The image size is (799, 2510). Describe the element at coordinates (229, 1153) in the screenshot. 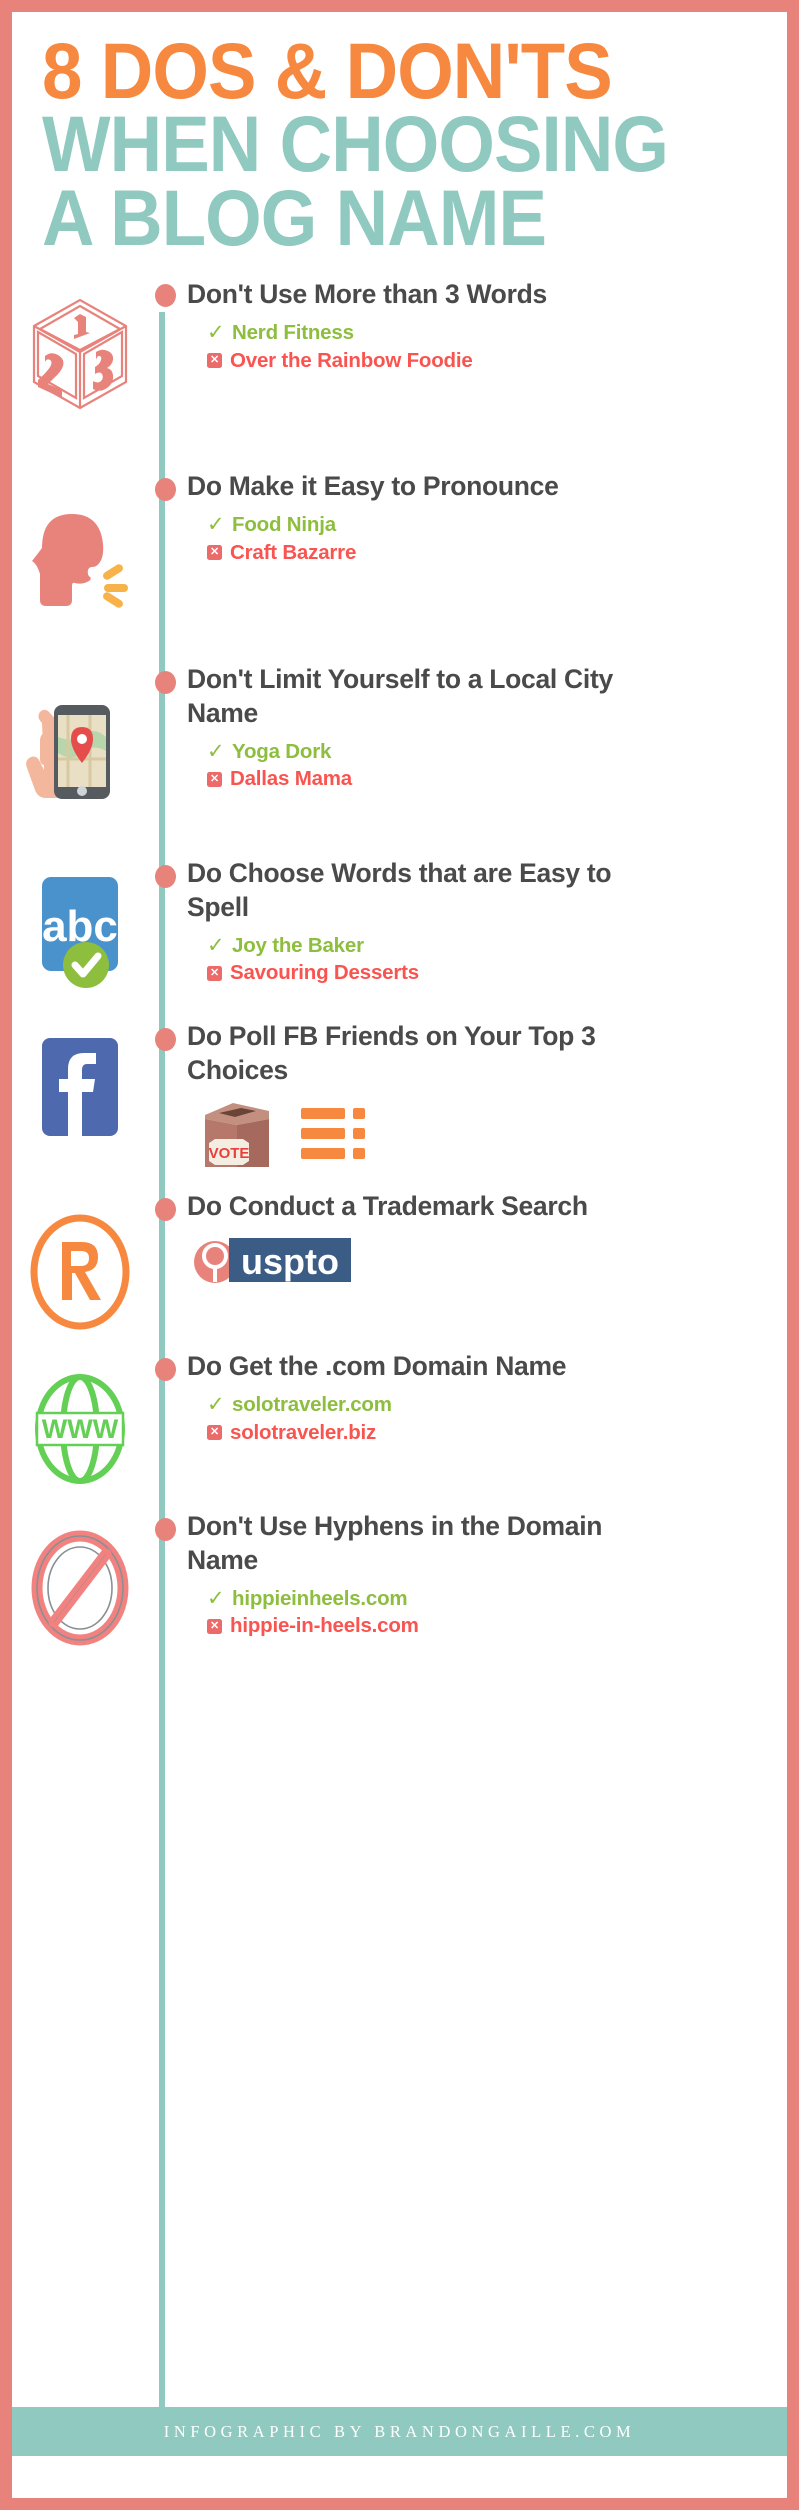

I see `vote-label: VOTE` at that location.